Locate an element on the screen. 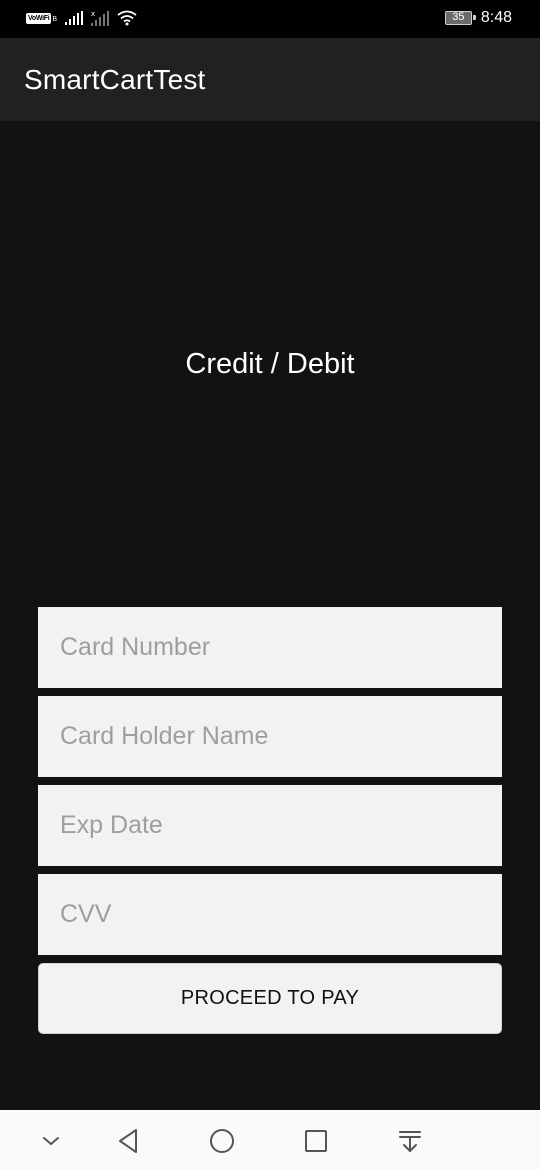 This screenshot has width=540, height=1170. sim-indicator: B is located at coordinates (55, 19).